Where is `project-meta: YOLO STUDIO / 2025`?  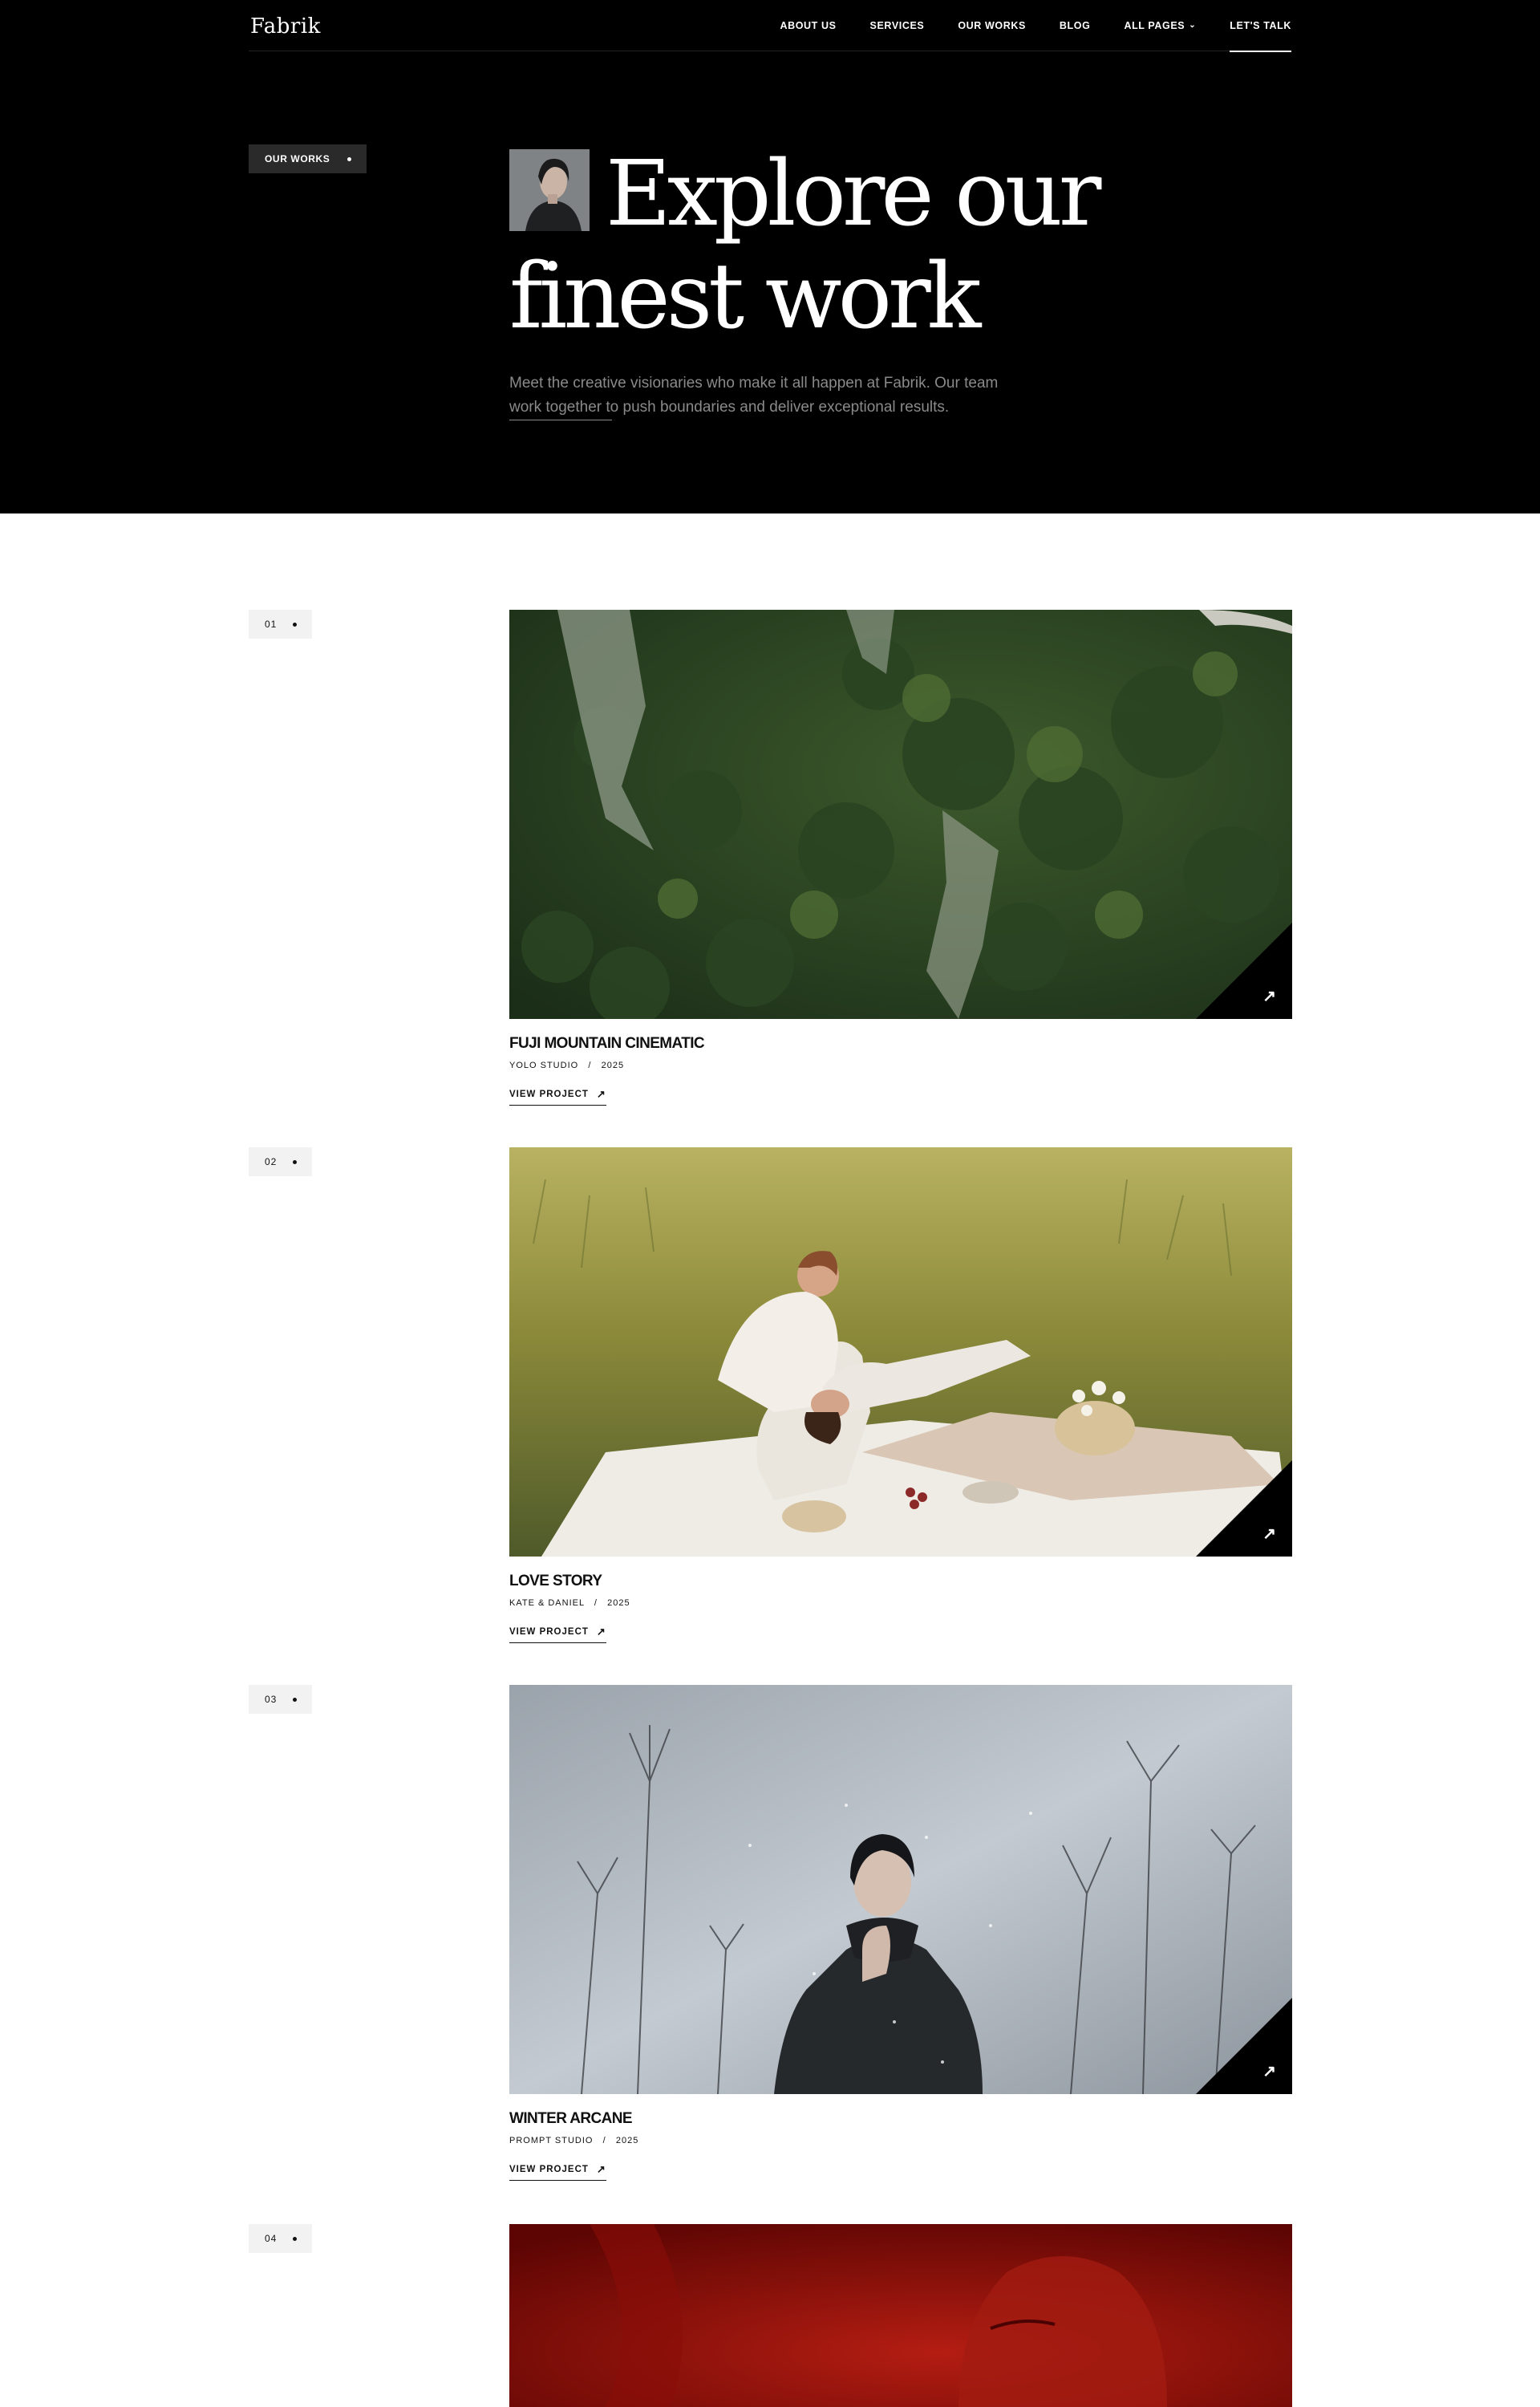
project-meta: YOLO STUDIO / 2025 is located at coordinates (566, 1065).